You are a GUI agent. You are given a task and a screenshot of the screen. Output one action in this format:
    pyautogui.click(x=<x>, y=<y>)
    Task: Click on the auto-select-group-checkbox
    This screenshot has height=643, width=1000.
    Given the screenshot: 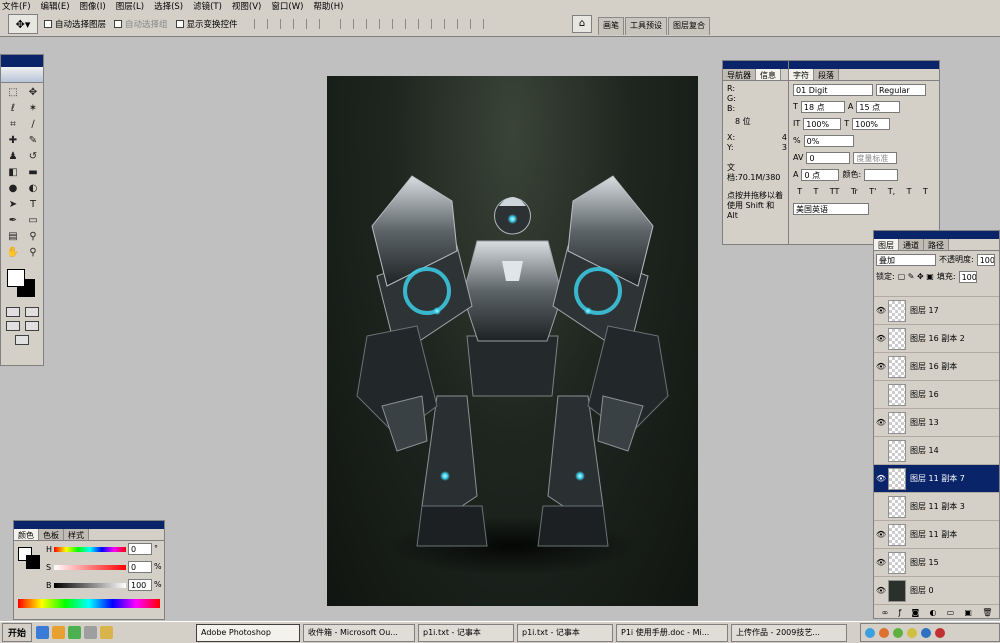 What is the action you would take?
    pyautogui.click(x=118, y=24)
    